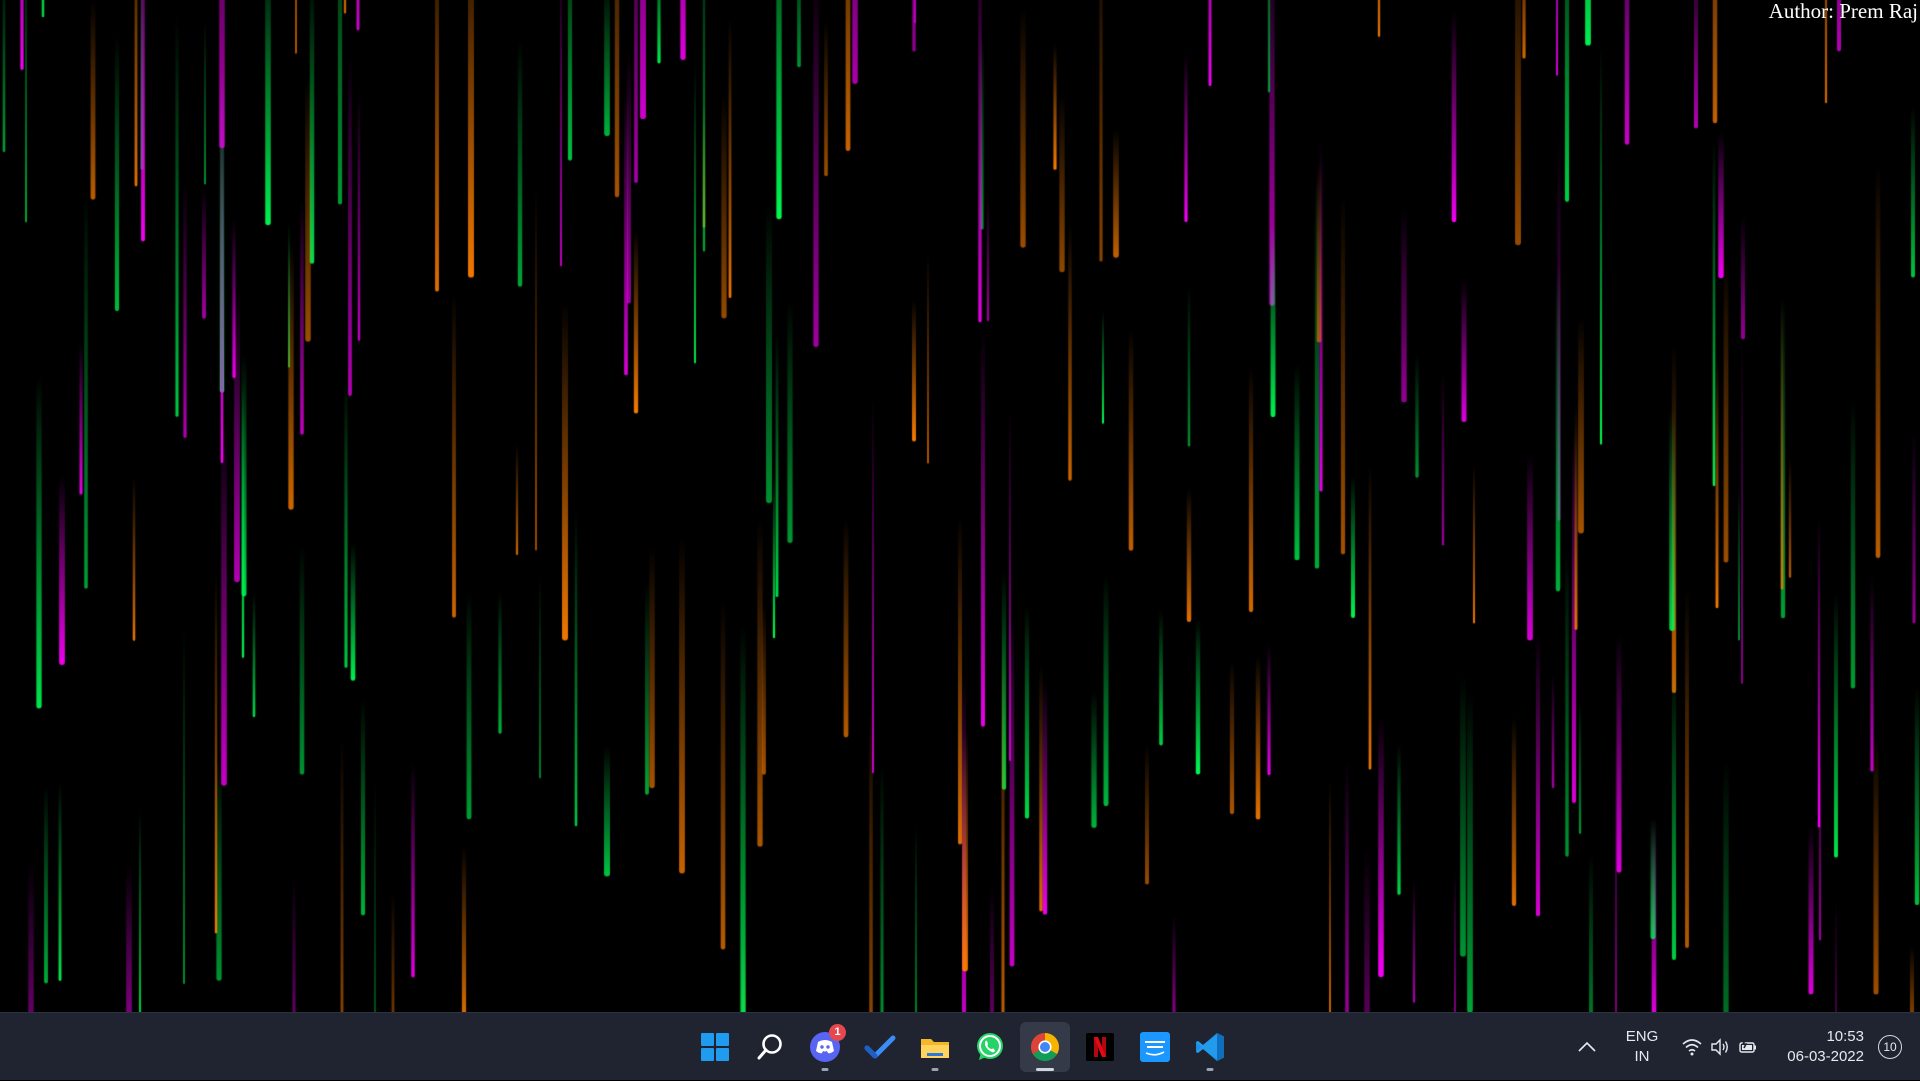  I want to click on chrome-icon, so click(1045, 1047).